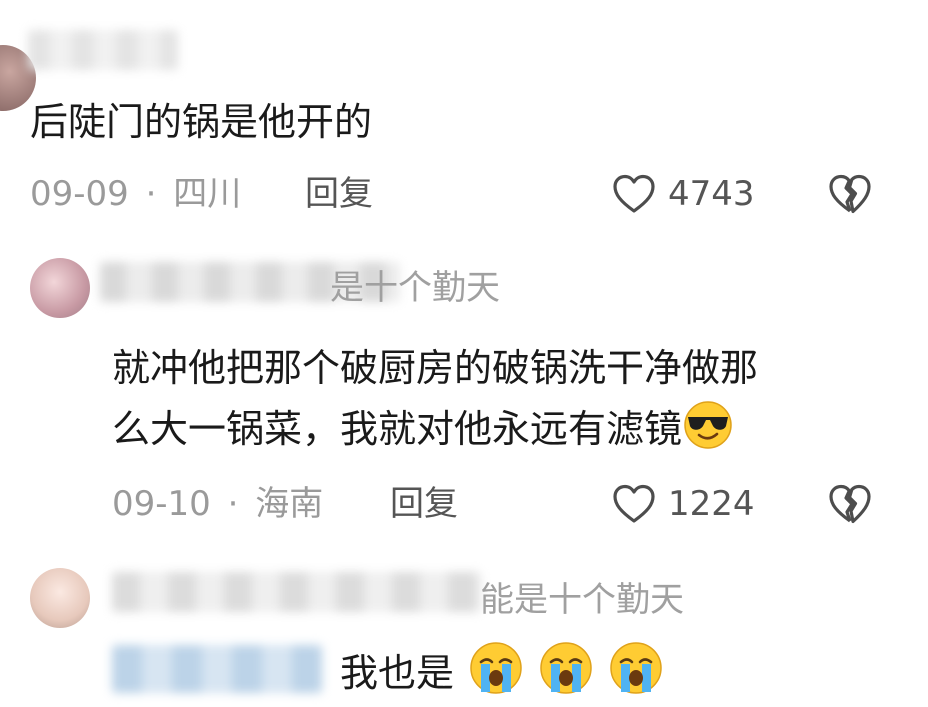 This screenshot has height=707, width=928. I want to click on reply-to-name: 是十个勤天, so click(415, 288).